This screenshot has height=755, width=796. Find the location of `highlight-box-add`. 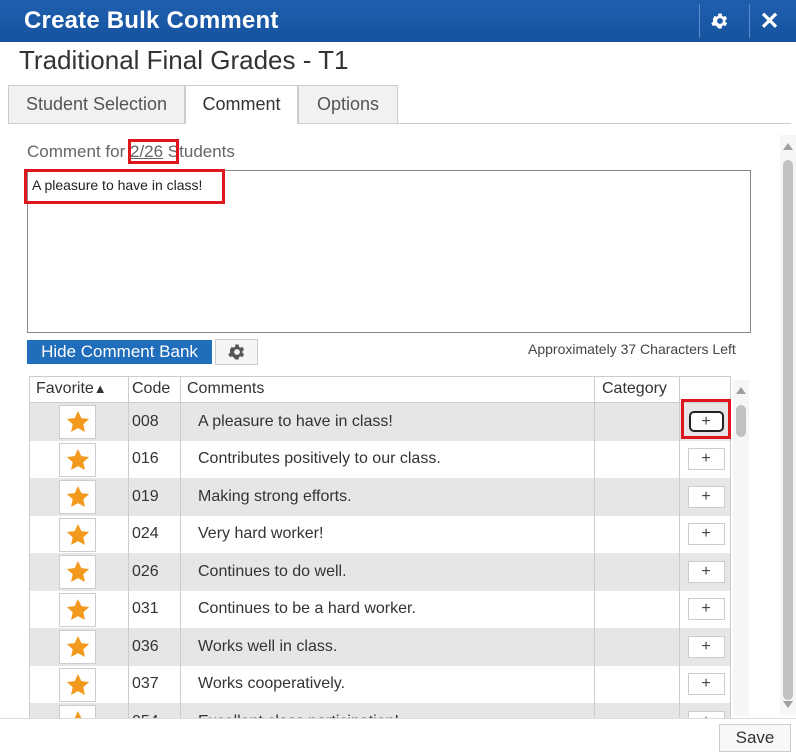

highlight-box-add is located at coordinates (706, 419).